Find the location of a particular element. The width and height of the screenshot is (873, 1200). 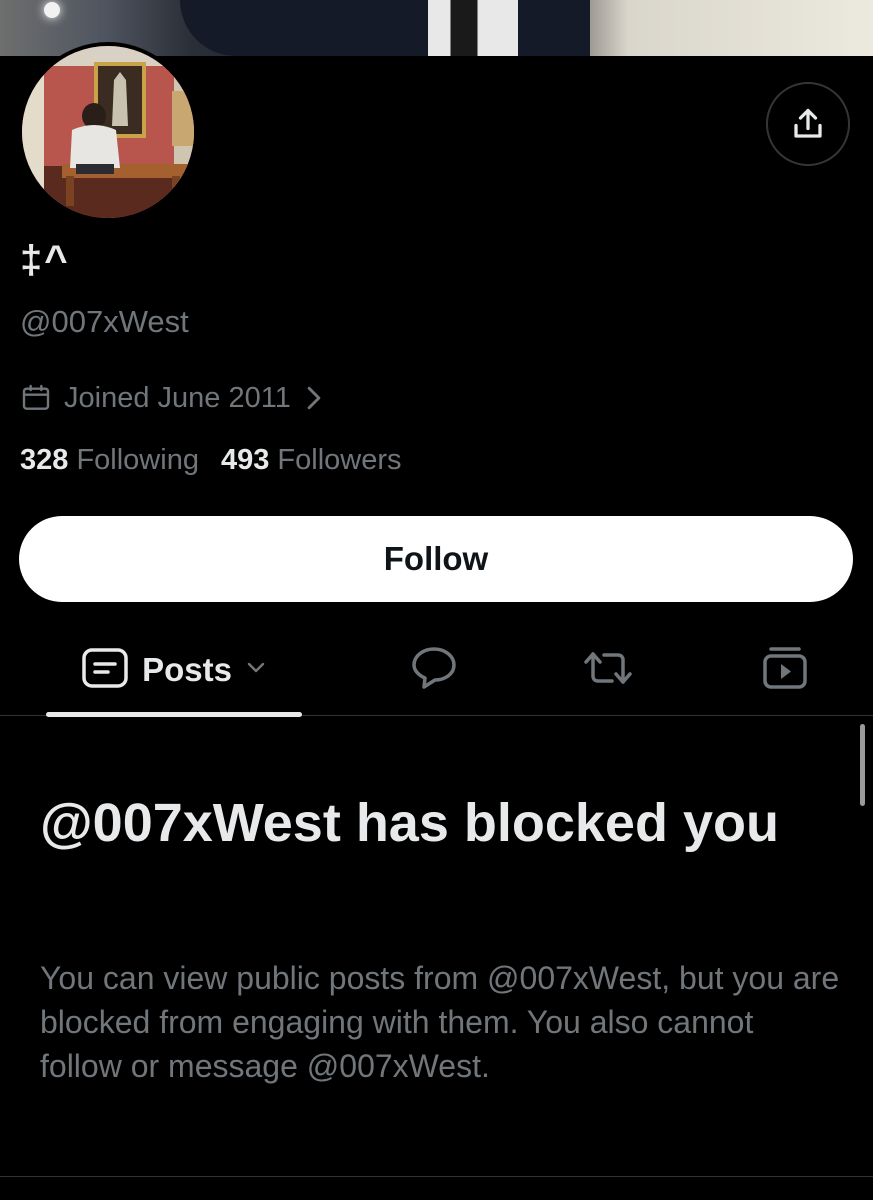

reply-bubble-icon is located at coordinates (434, 668).